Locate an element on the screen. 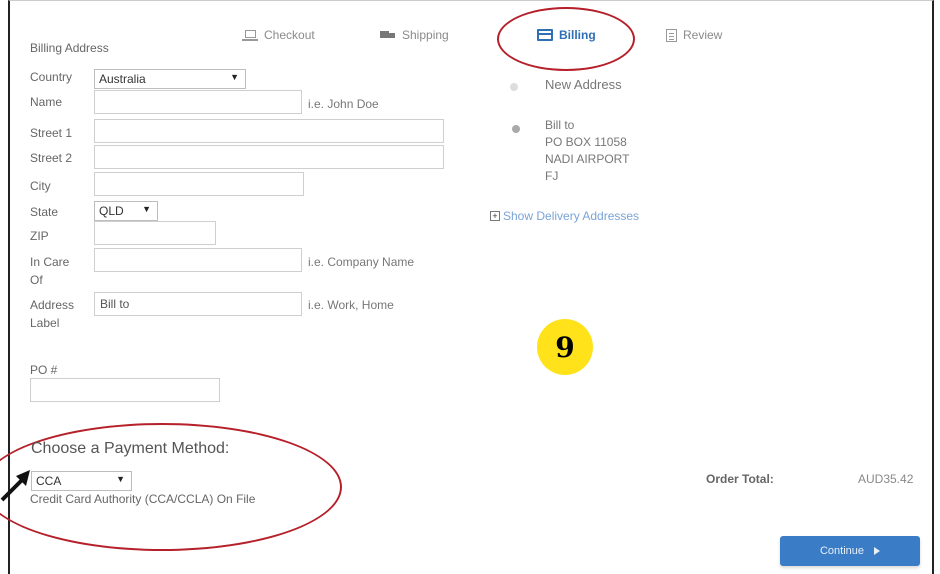  step-checkout: Checkout is located at coordinates (278, 35).